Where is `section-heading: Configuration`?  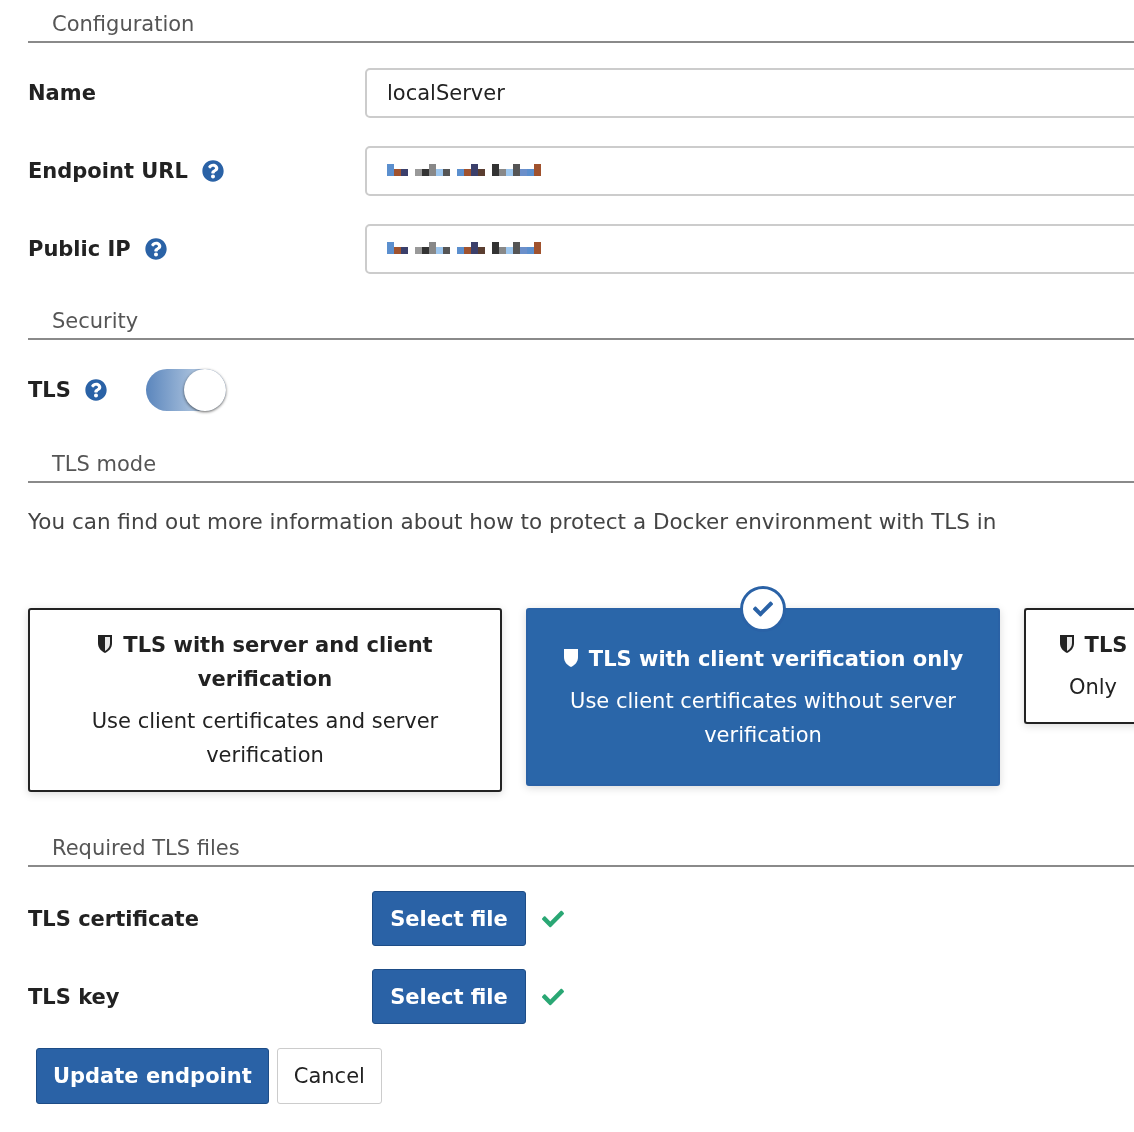
section-heading: Configuration is located at coordinates (123, 24).